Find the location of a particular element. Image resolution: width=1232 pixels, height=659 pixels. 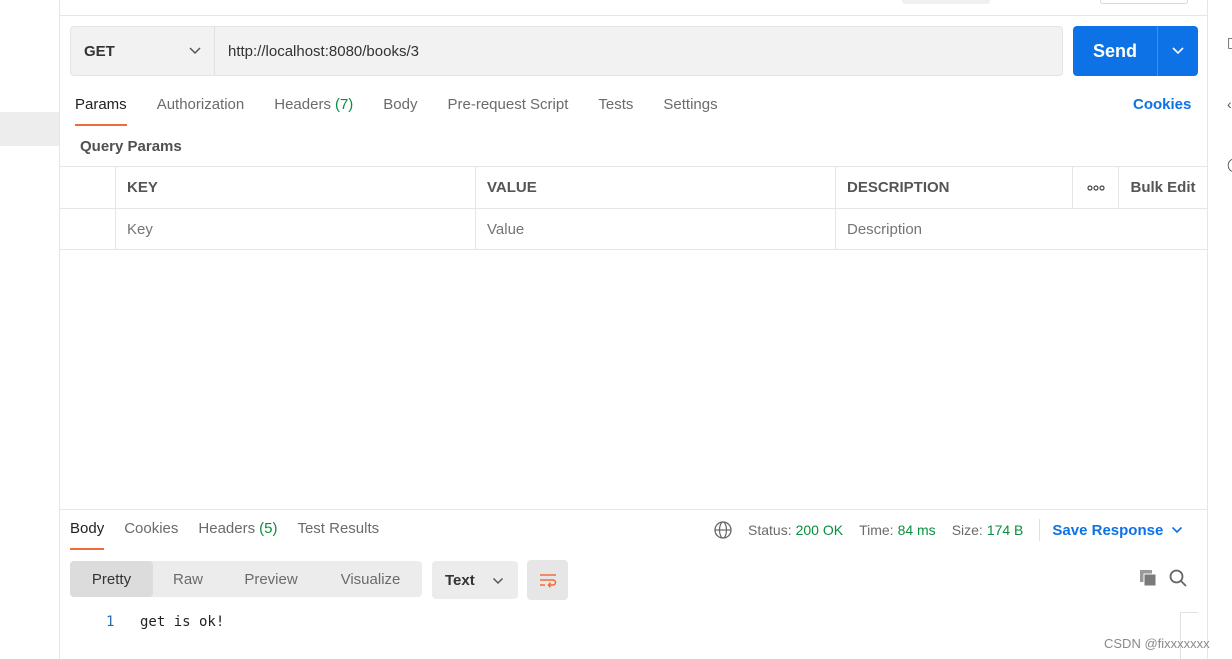

wrap-lines-button is located at coordinates (547, 580).